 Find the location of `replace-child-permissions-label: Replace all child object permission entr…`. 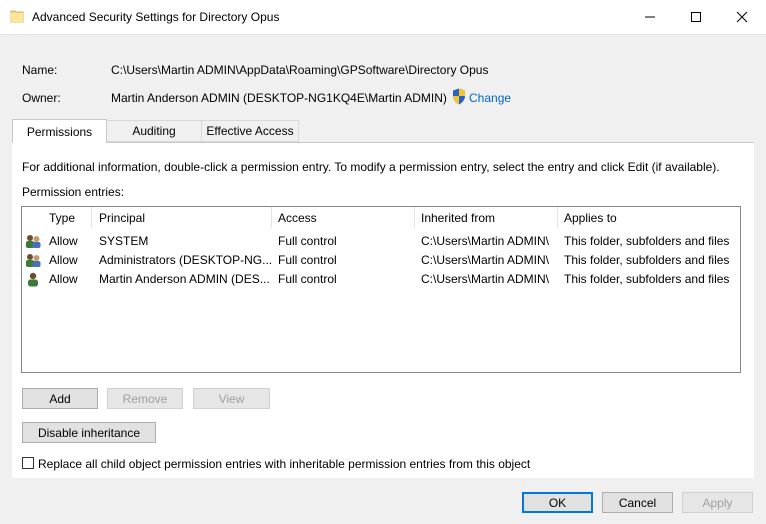

replace-child-permissions-label: Replace all child object permission entr… is located at coordinates (284, 464).